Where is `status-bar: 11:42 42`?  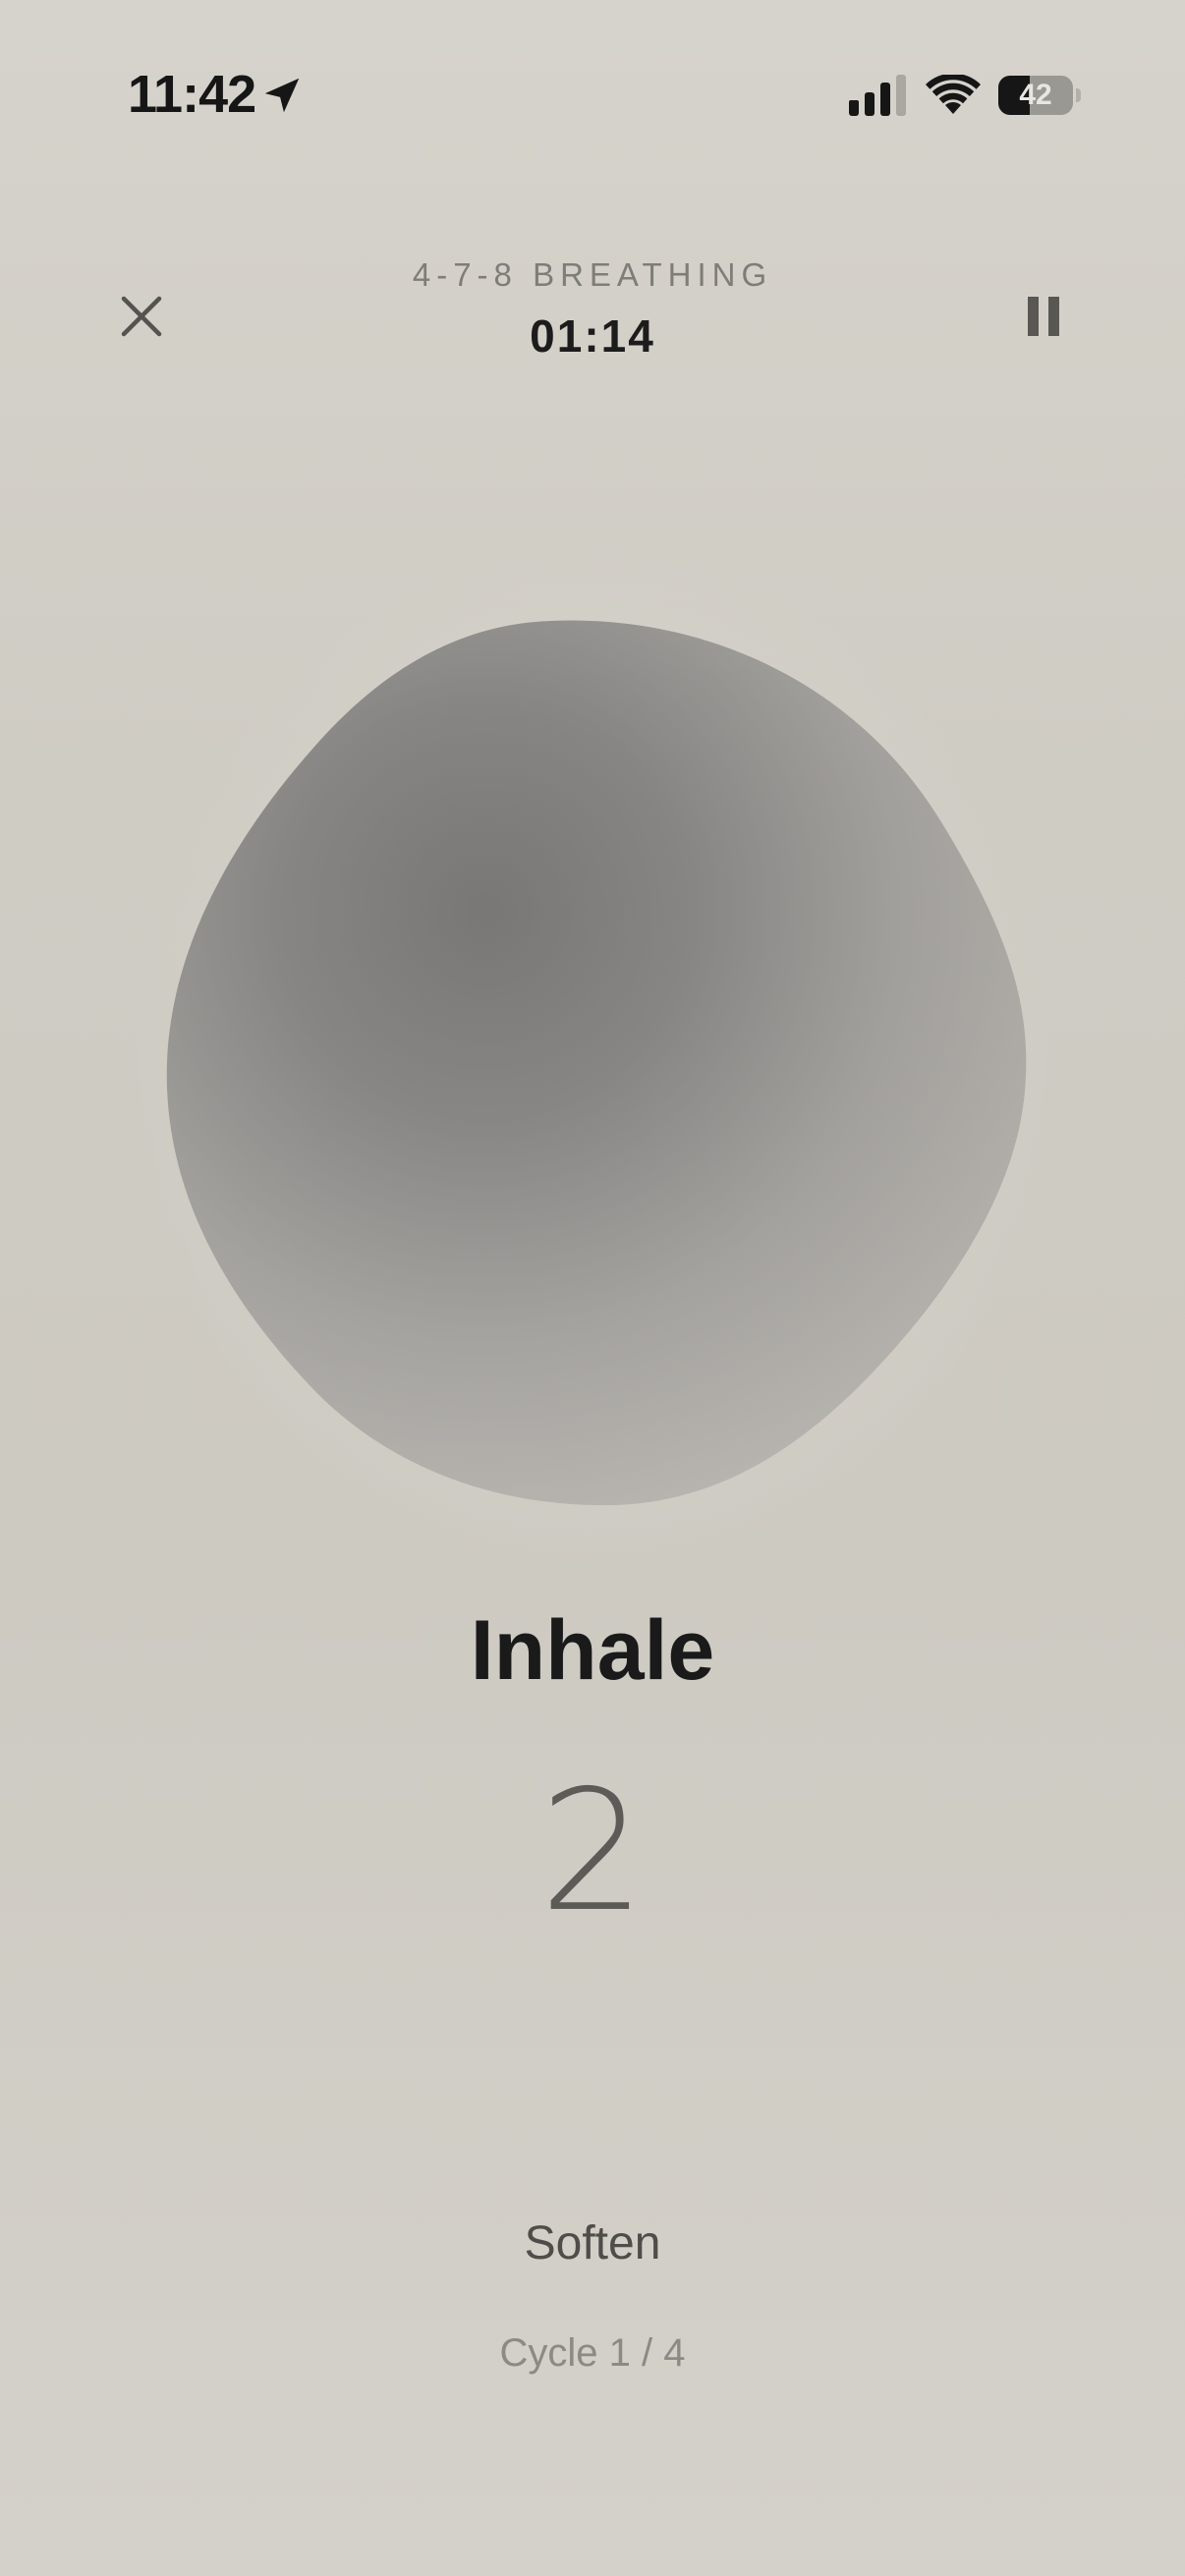 status-bar: 11:42 42 is located at coordinates (592, 73).